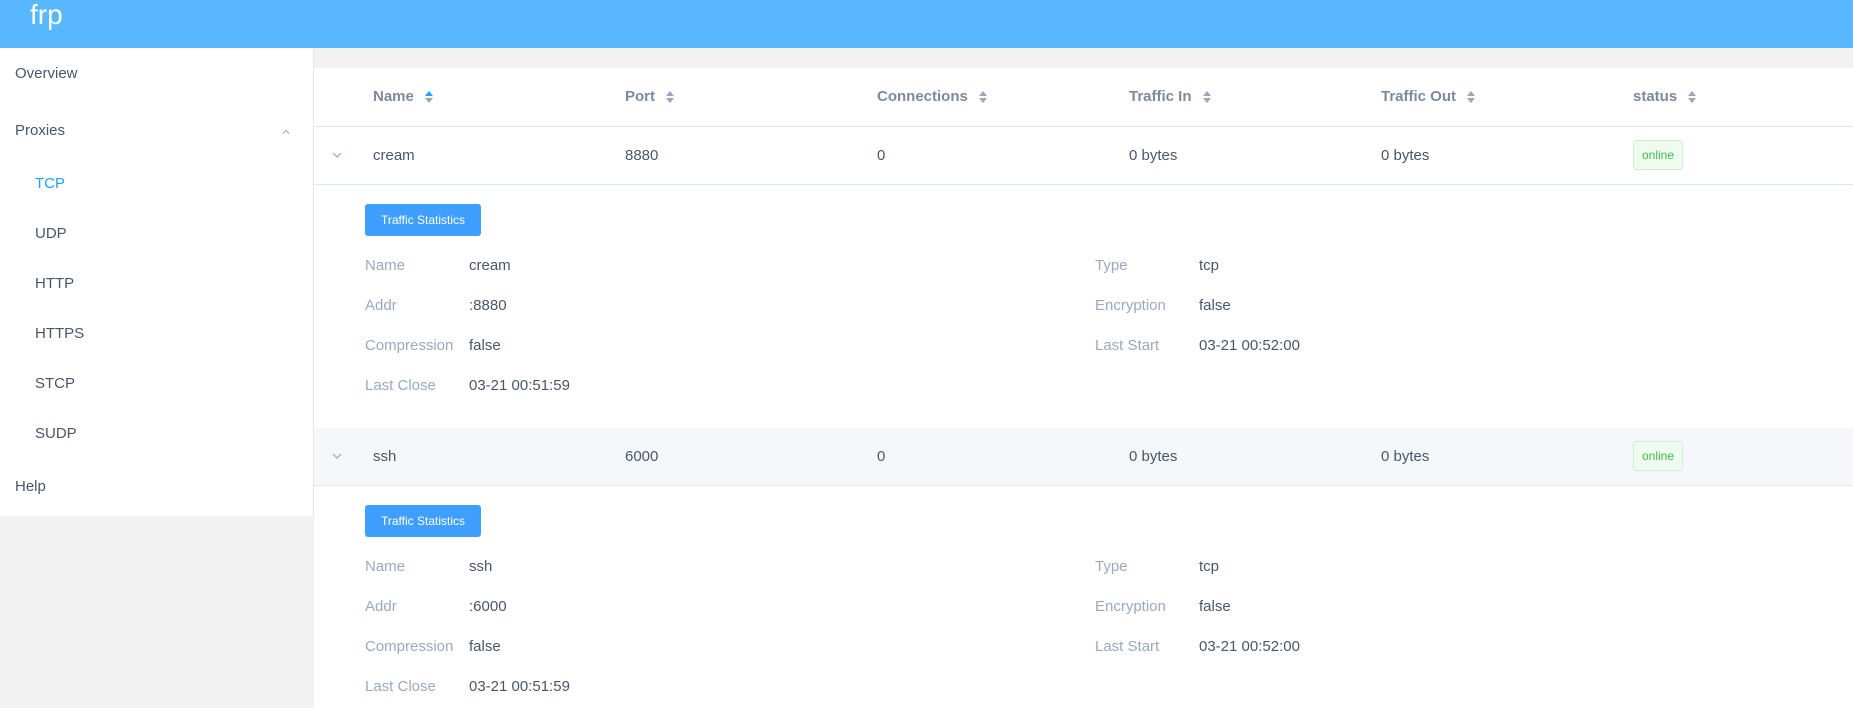  Describe the element at coordinates (922, 96) in the screenshot. I see `column-header-connections-label: Connections` at that location.